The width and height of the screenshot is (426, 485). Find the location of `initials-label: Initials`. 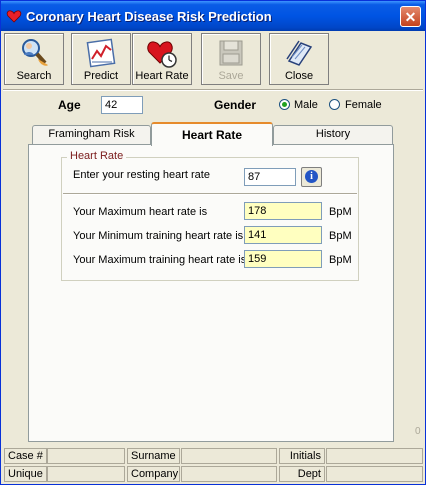

initials-label: Initials is located at coordinates (302, 456).